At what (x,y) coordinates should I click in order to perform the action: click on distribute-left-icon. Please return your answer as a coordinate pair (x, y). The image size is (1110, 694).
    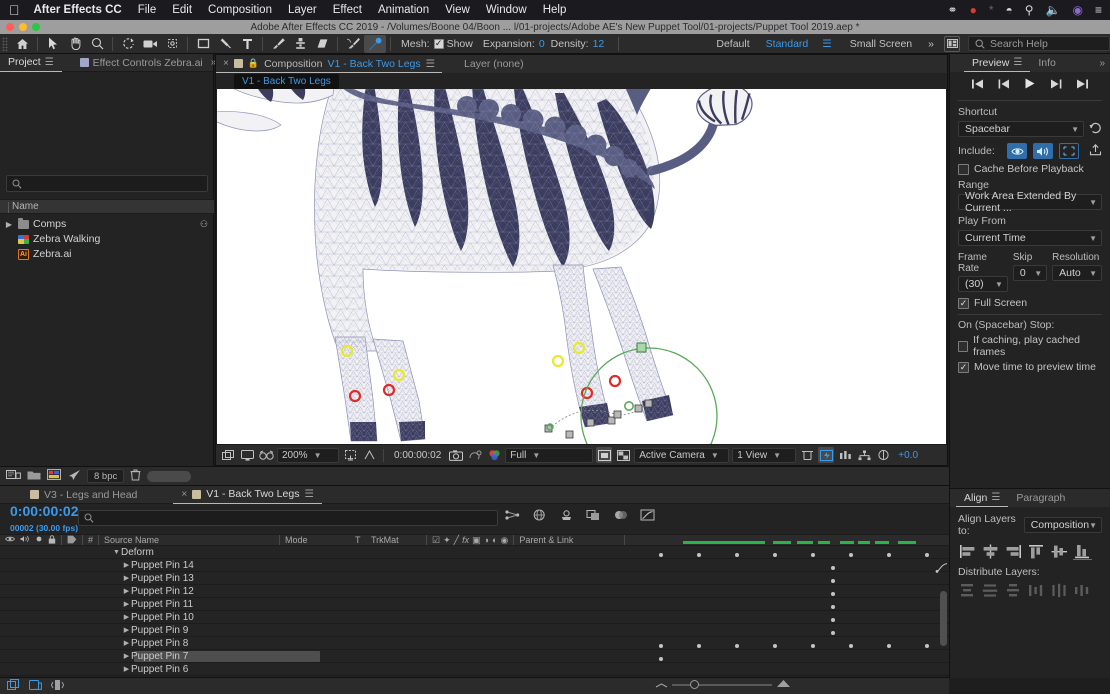
    Looking at the image, I should click on (1036, 590).